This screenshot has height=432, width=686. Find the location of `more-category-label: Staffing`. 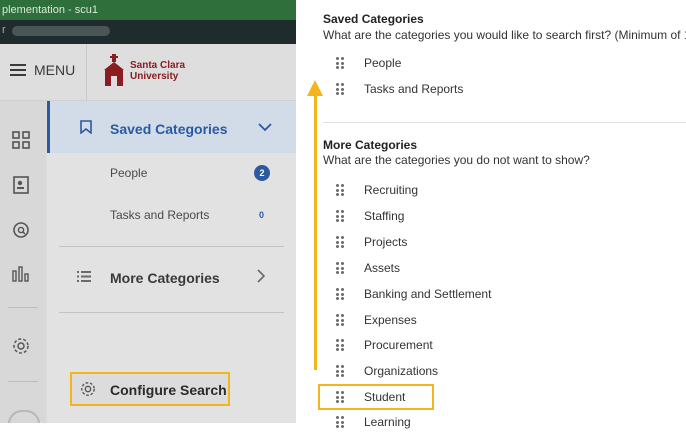

more-category-label: Staffing is located at coordinates (384, 216).